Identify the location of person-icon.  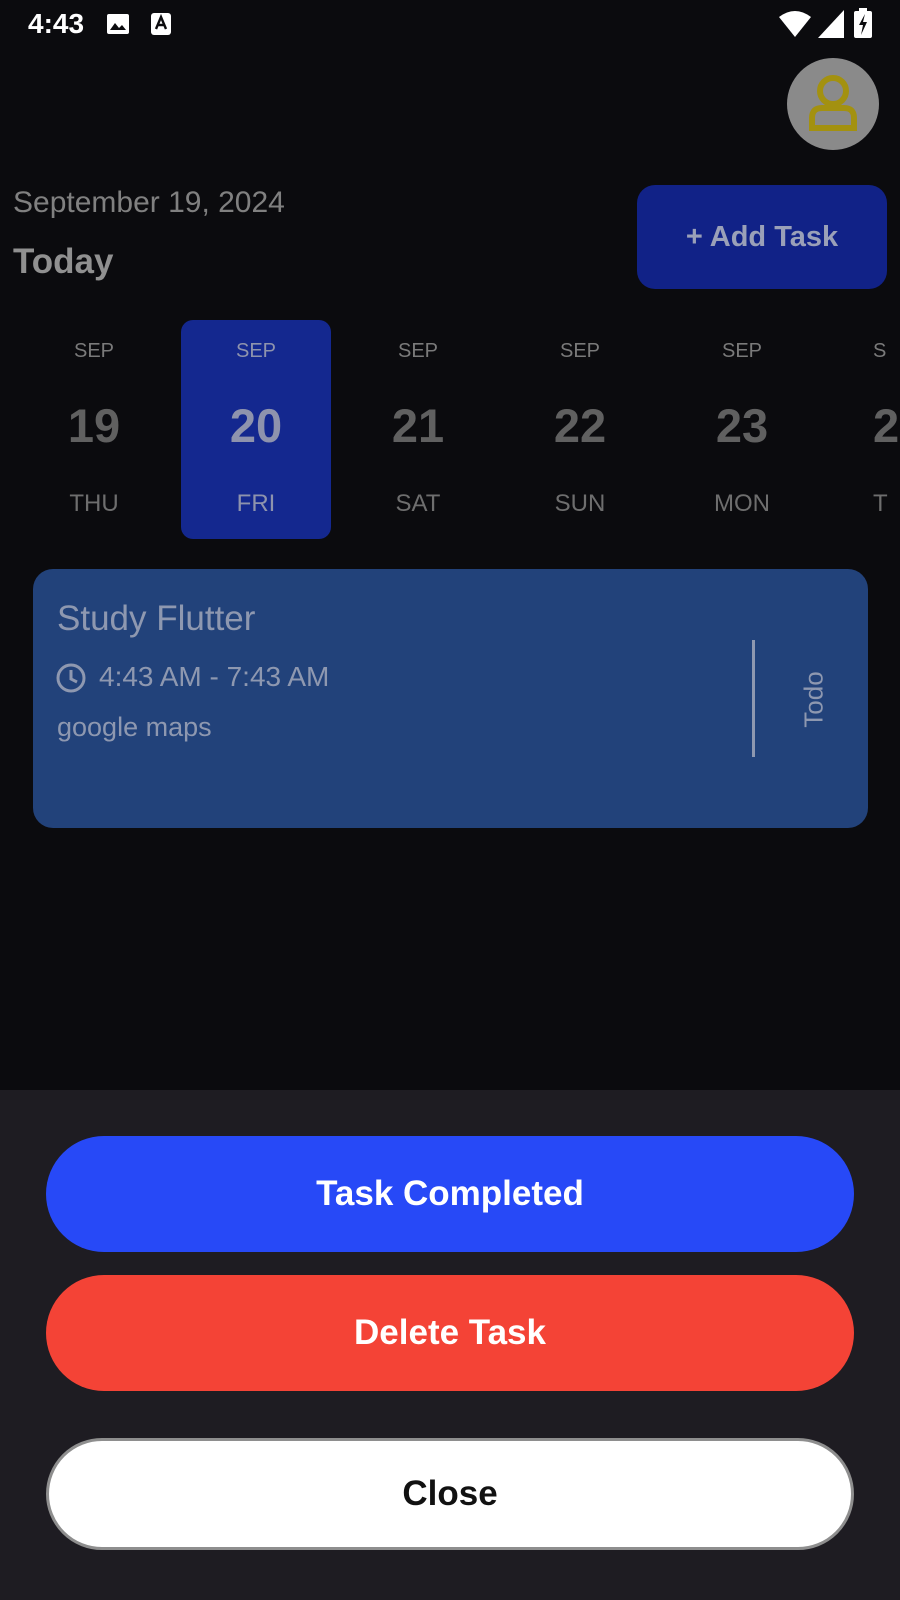
(833, 103).